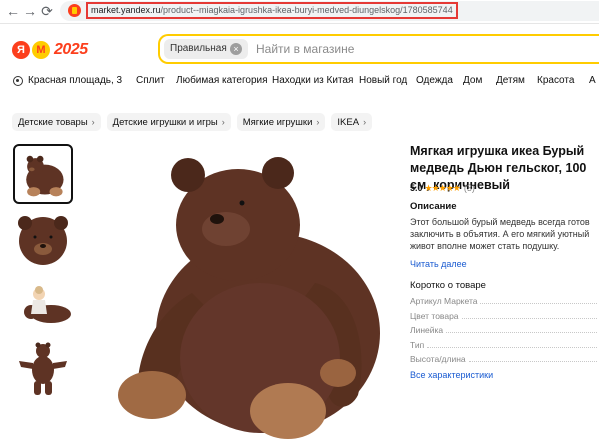  What do you see at coordinates (438, 359) in the screenshot?
I see `spec-label-height: Высота/длина` at bounding box center [438, 359].